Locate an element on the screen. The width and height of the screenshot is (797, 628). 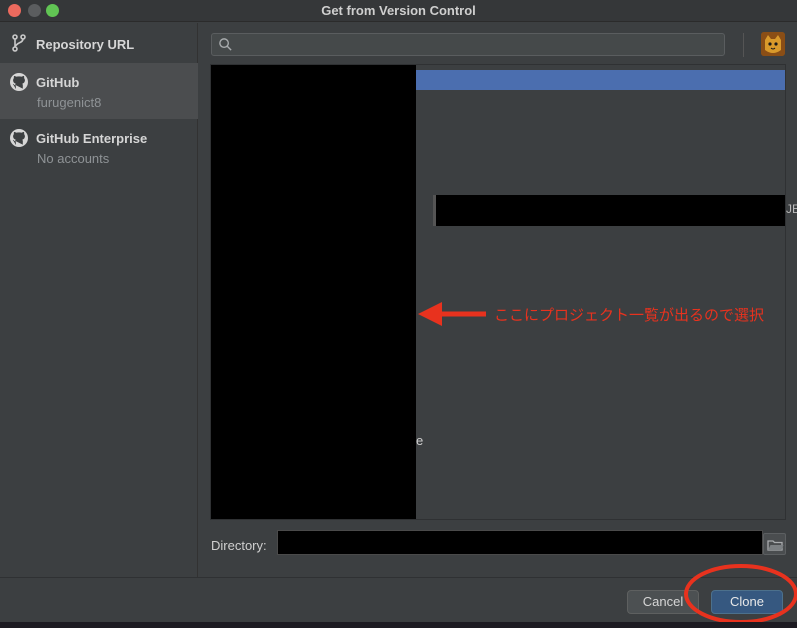
repo-text-fragment: e is located at coordinates (420, 440).